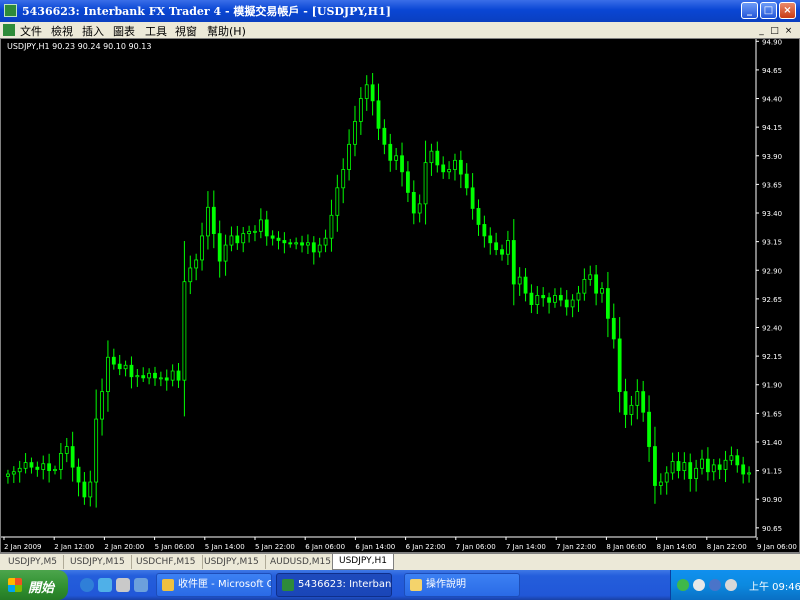  Describe the element at coordinates (87, 585) in the screenshot. I see `ie-icon` at that location.